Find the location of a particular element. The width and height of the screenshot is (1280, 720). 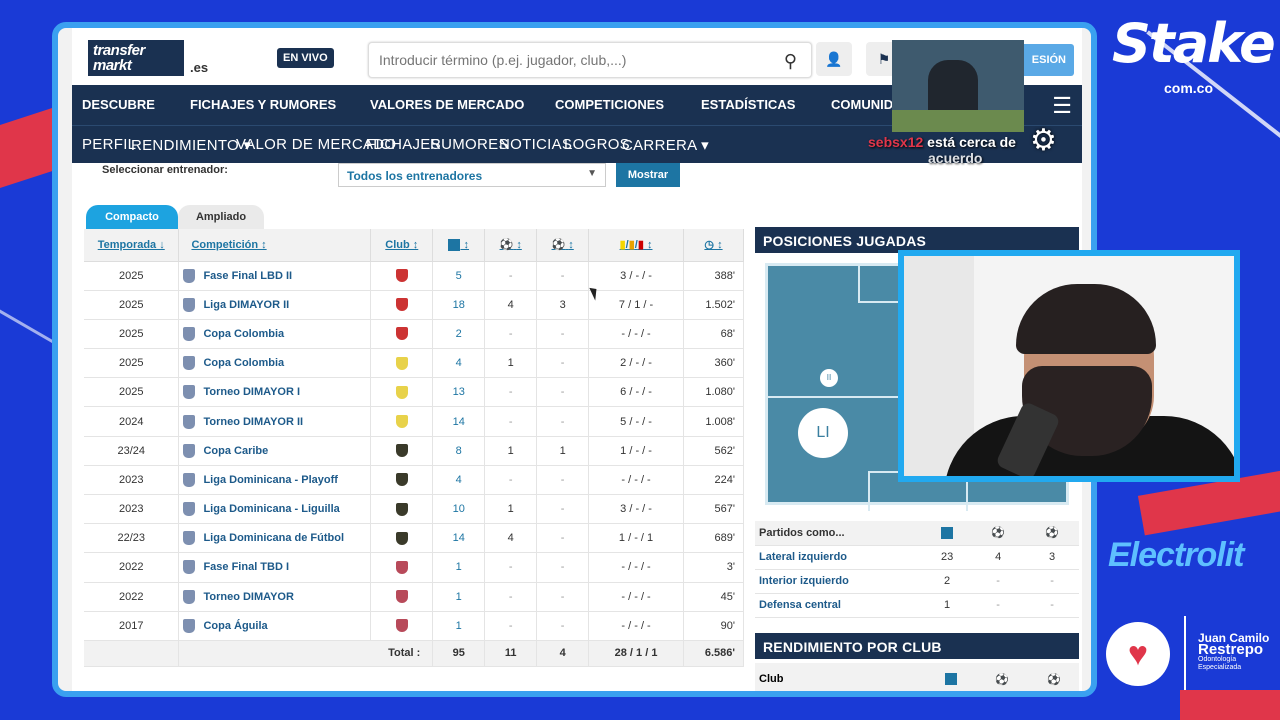

table-row: 2025 Copa Colombia 4 1-2 / - / -360' is located at coordinates (414, 363).